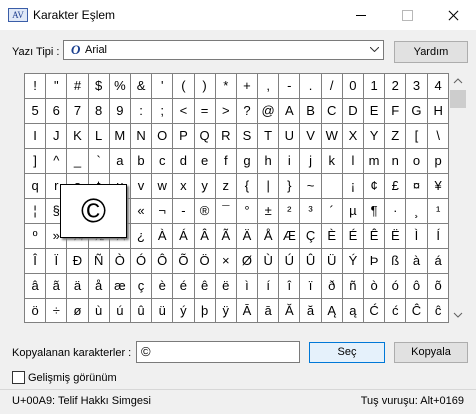 The width and height of the screenshot is (476, 414). Describe the element at coordinates (396, 310) in the screenshot. I see `char-cell: ć` at that location.